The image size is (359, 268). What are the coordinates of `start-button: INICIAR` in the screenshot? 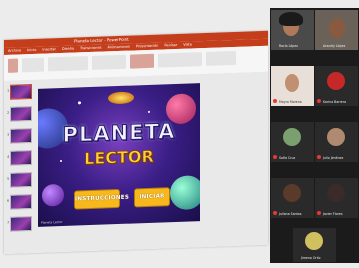 It's located at (152, 197).